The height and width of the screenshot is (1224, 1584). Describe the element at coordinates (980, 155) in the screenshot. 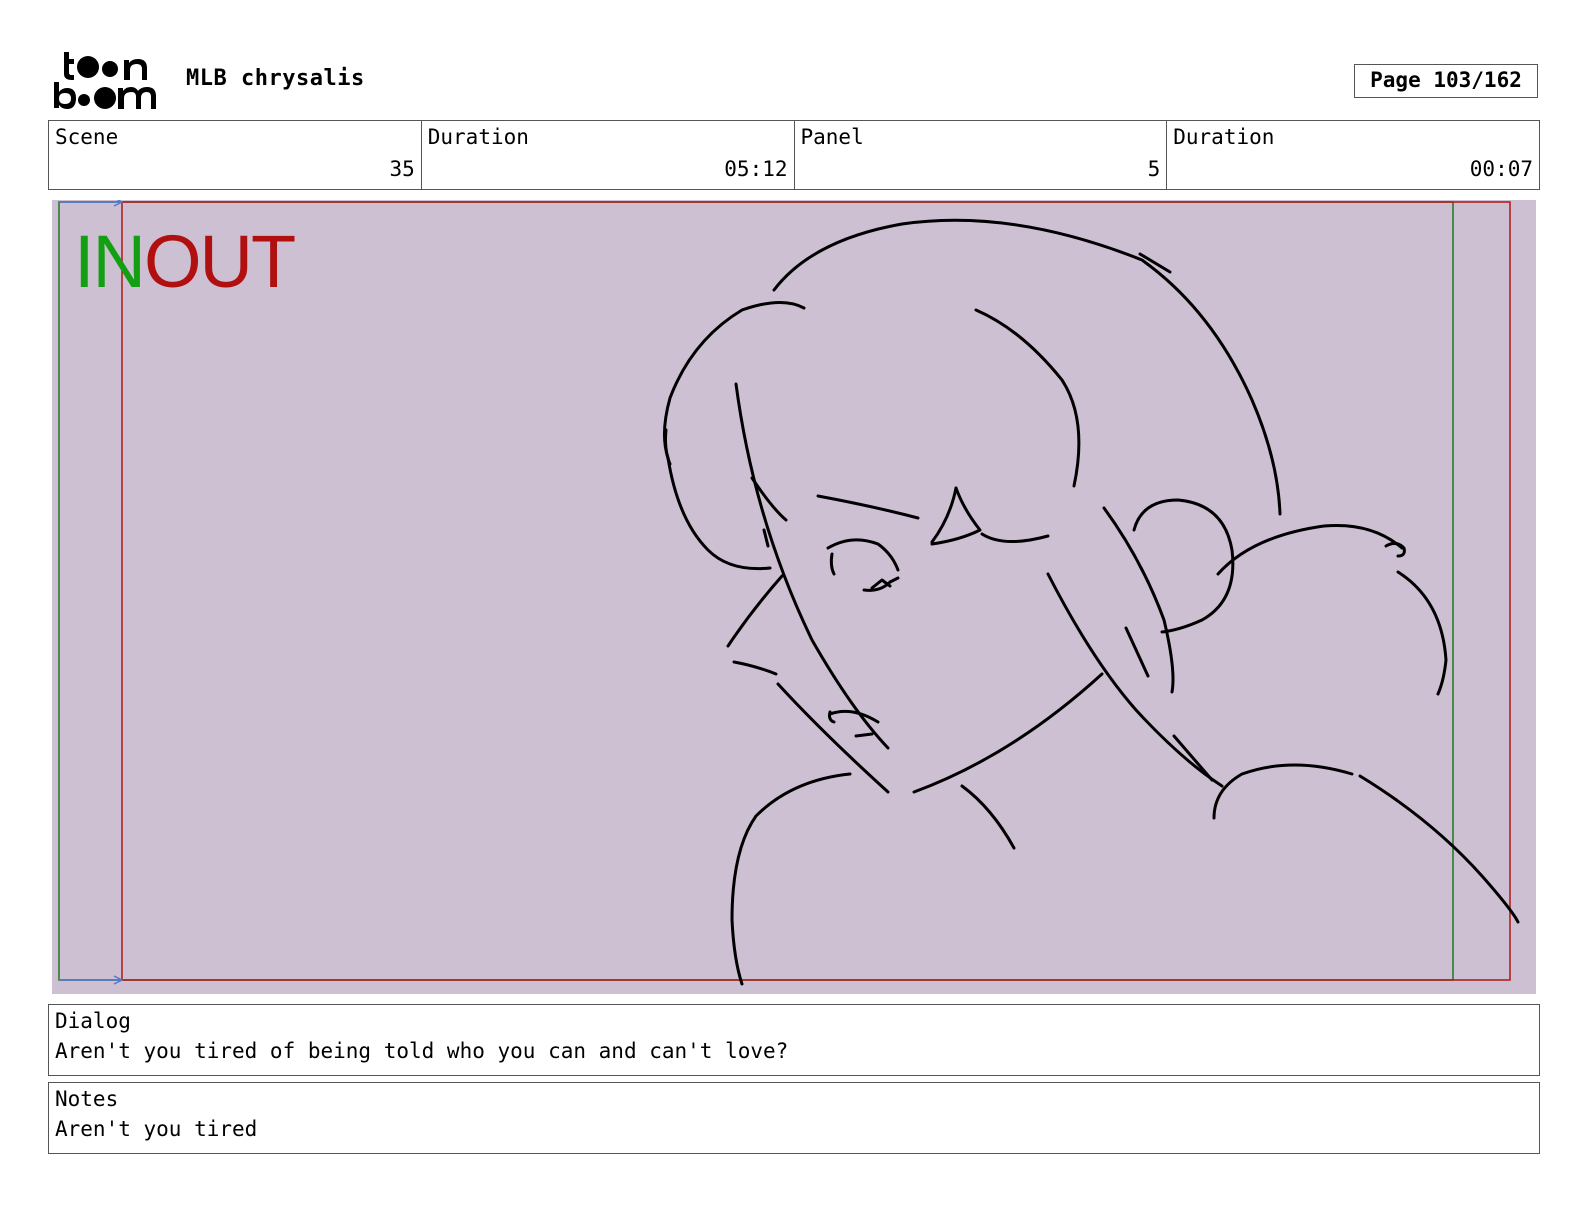

I see `panel-cell: Panel 5` at that location.